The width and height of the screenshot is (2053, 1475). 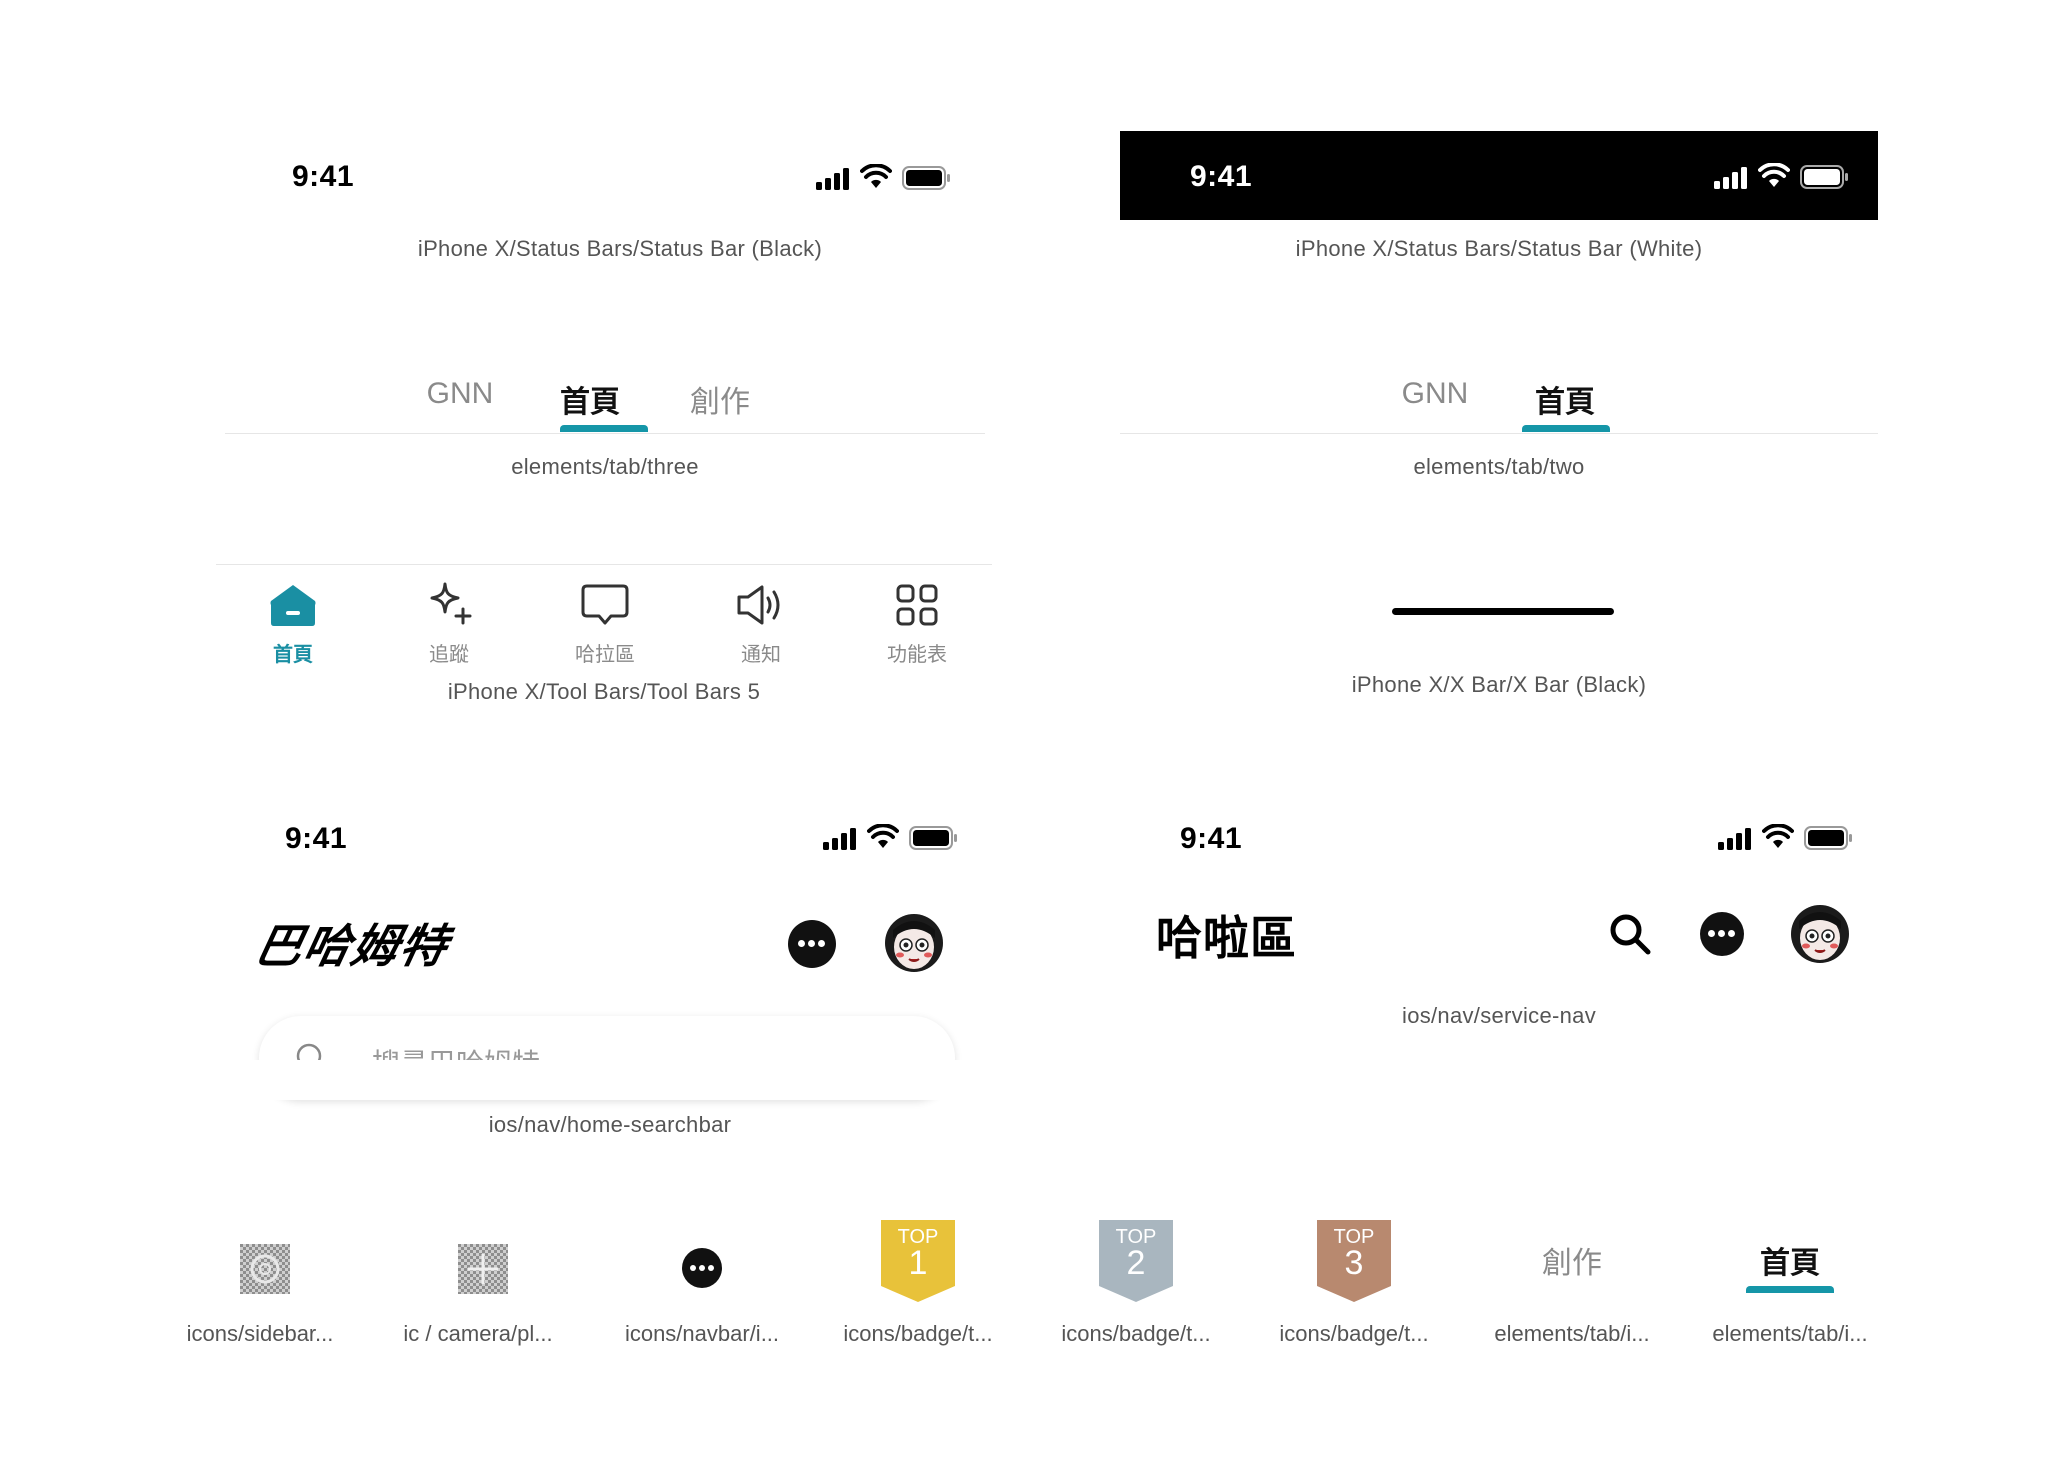 What do you see at coordinates (610, 1080) in the screenshot?
I see `search-bar-fade` at bounding box center [610, 1080].